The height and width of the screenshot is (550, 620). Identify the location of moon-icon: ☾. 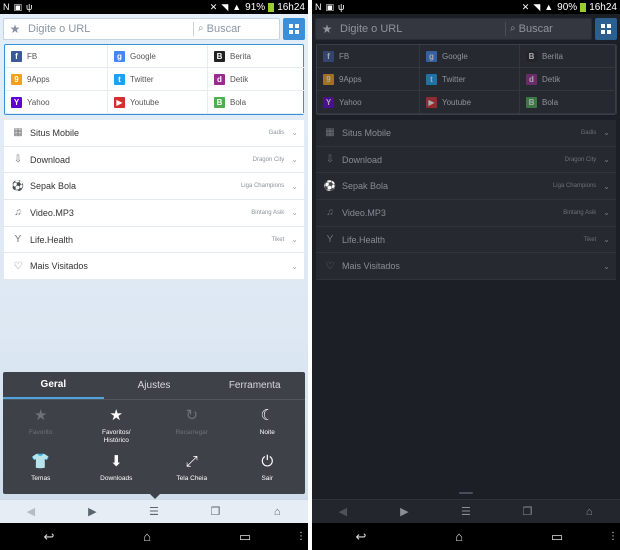
(267, 415).